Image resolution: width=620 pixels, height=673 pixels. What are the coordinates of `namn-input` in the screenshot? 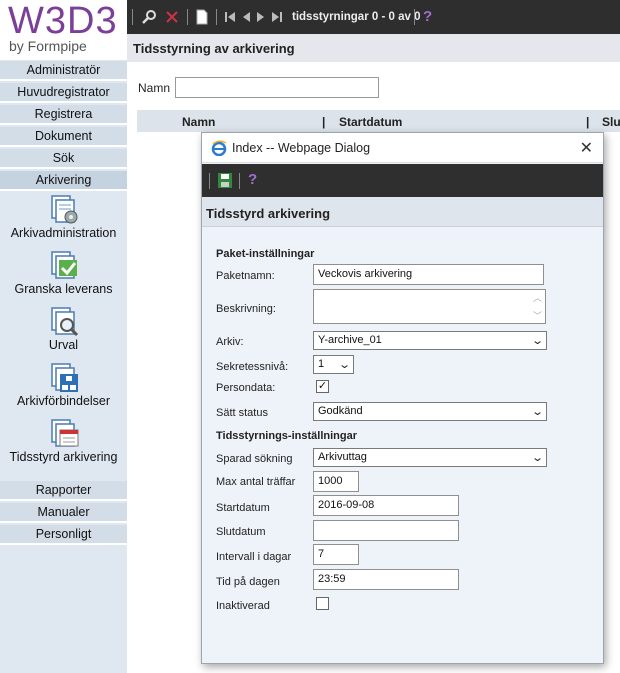 It's located at (277, 87).